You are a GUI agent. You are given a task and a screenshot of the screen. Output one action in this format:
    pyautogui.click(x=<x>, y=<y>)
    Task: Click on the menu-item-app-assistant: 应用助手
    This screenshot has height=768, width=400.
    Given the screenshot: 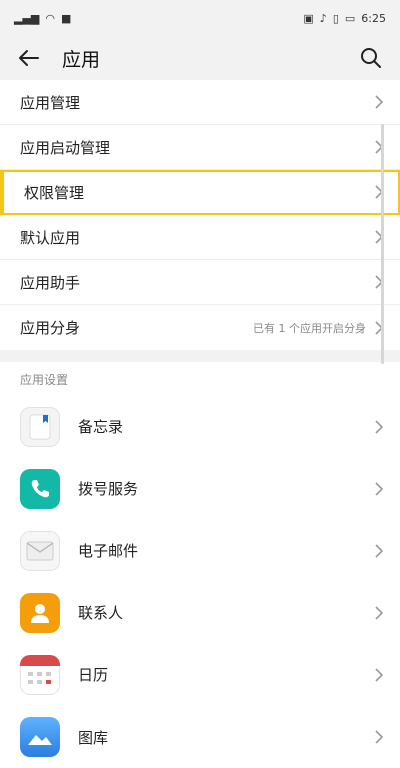 What is the action you would take?
    pyautogui.click(x=200, y=282)
    